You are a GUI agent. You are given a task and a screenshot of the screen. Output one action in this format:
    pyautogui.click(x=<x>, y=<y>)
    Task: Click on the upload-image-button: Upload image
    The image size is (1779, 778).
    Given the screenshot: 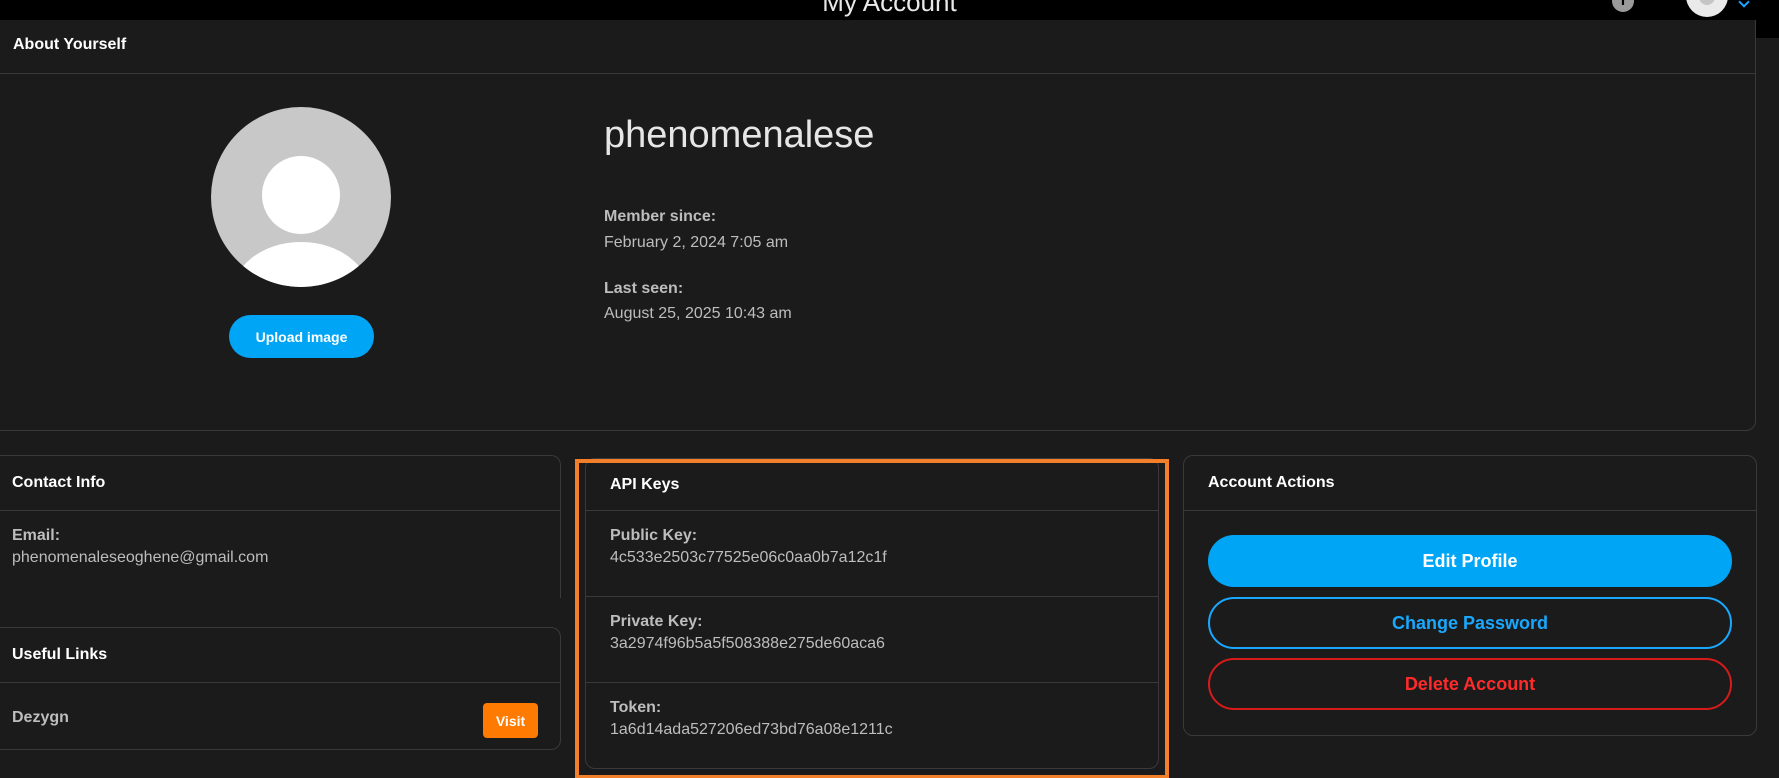 What is the action you would take?
    pyautogui.click(x=301, y=336)
    